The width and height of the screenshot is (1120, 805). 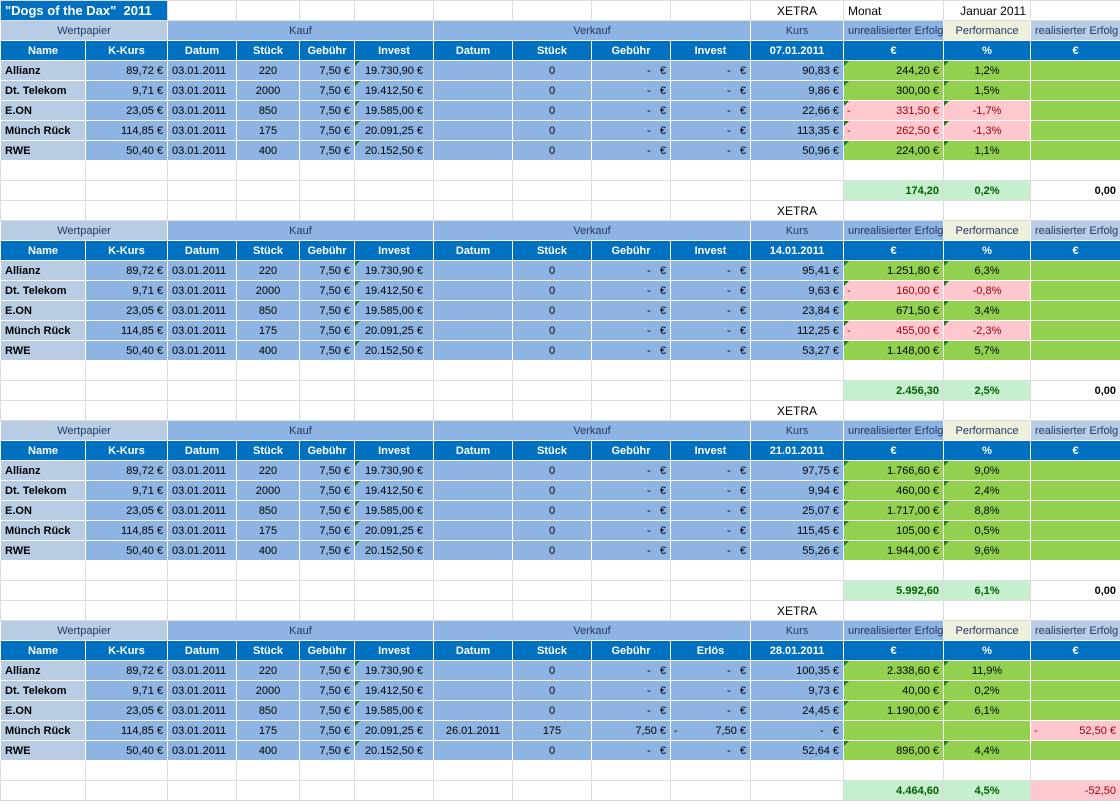 I want to click on unit-header: €, so click(x=893, y=250).